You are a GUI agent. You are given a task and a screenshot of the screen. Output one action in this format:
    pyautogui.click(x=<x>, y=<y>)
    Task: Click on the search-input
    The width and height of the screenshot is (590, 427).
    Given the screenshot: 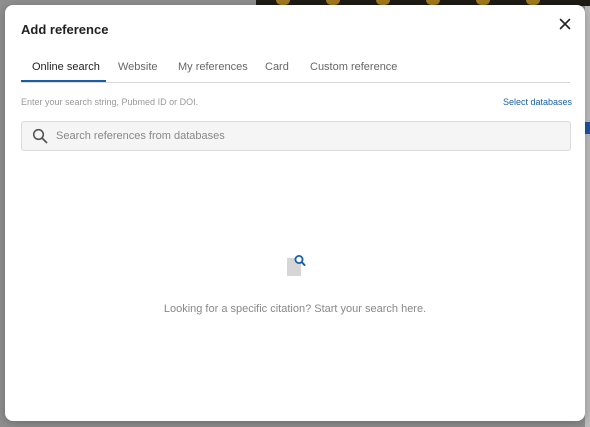 What is the action you would take?
    pyautogui.click(x=306, y=136)
    